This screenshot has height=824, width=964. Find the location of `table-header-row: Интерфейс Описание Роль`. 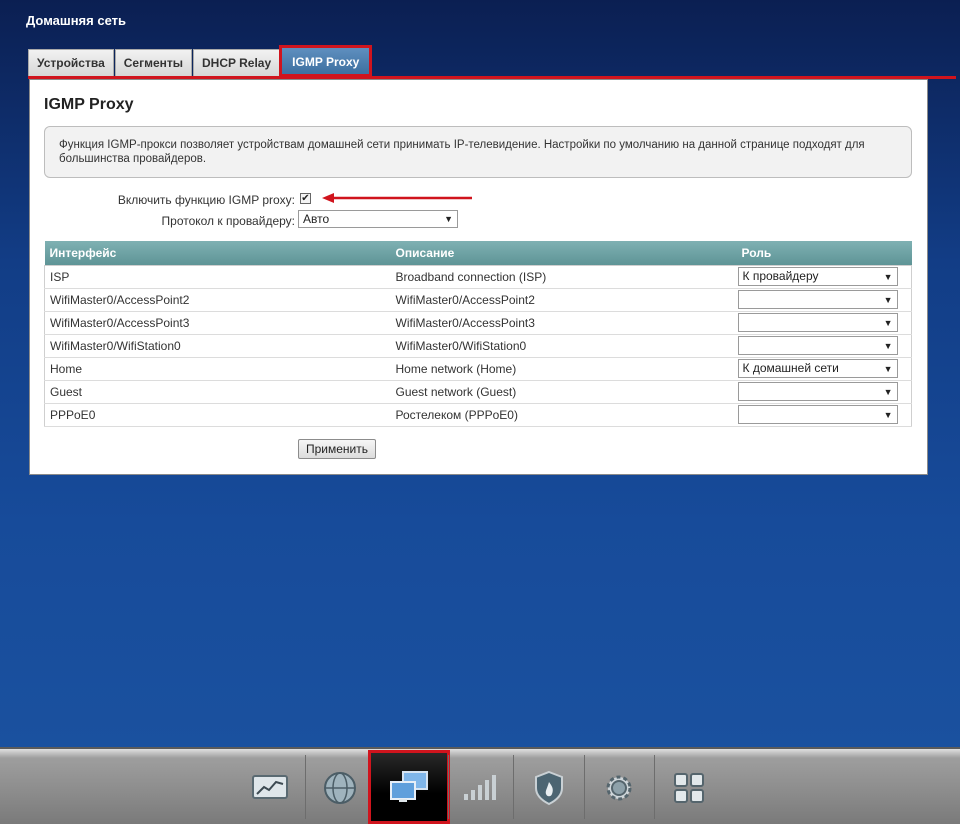

table-header-row: Интерфейс Описание Роль is located at coordinates (478, 253).